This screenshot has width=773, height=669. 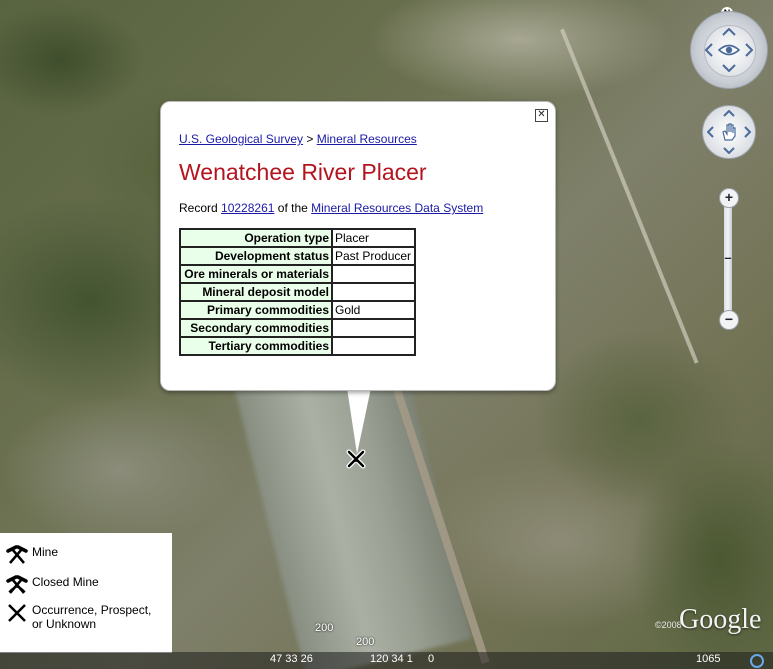 What do you see at coordinates (710, 132) in the screenshot?
I see `pan-left-arrow-icon` at bounding box center [710, 132].